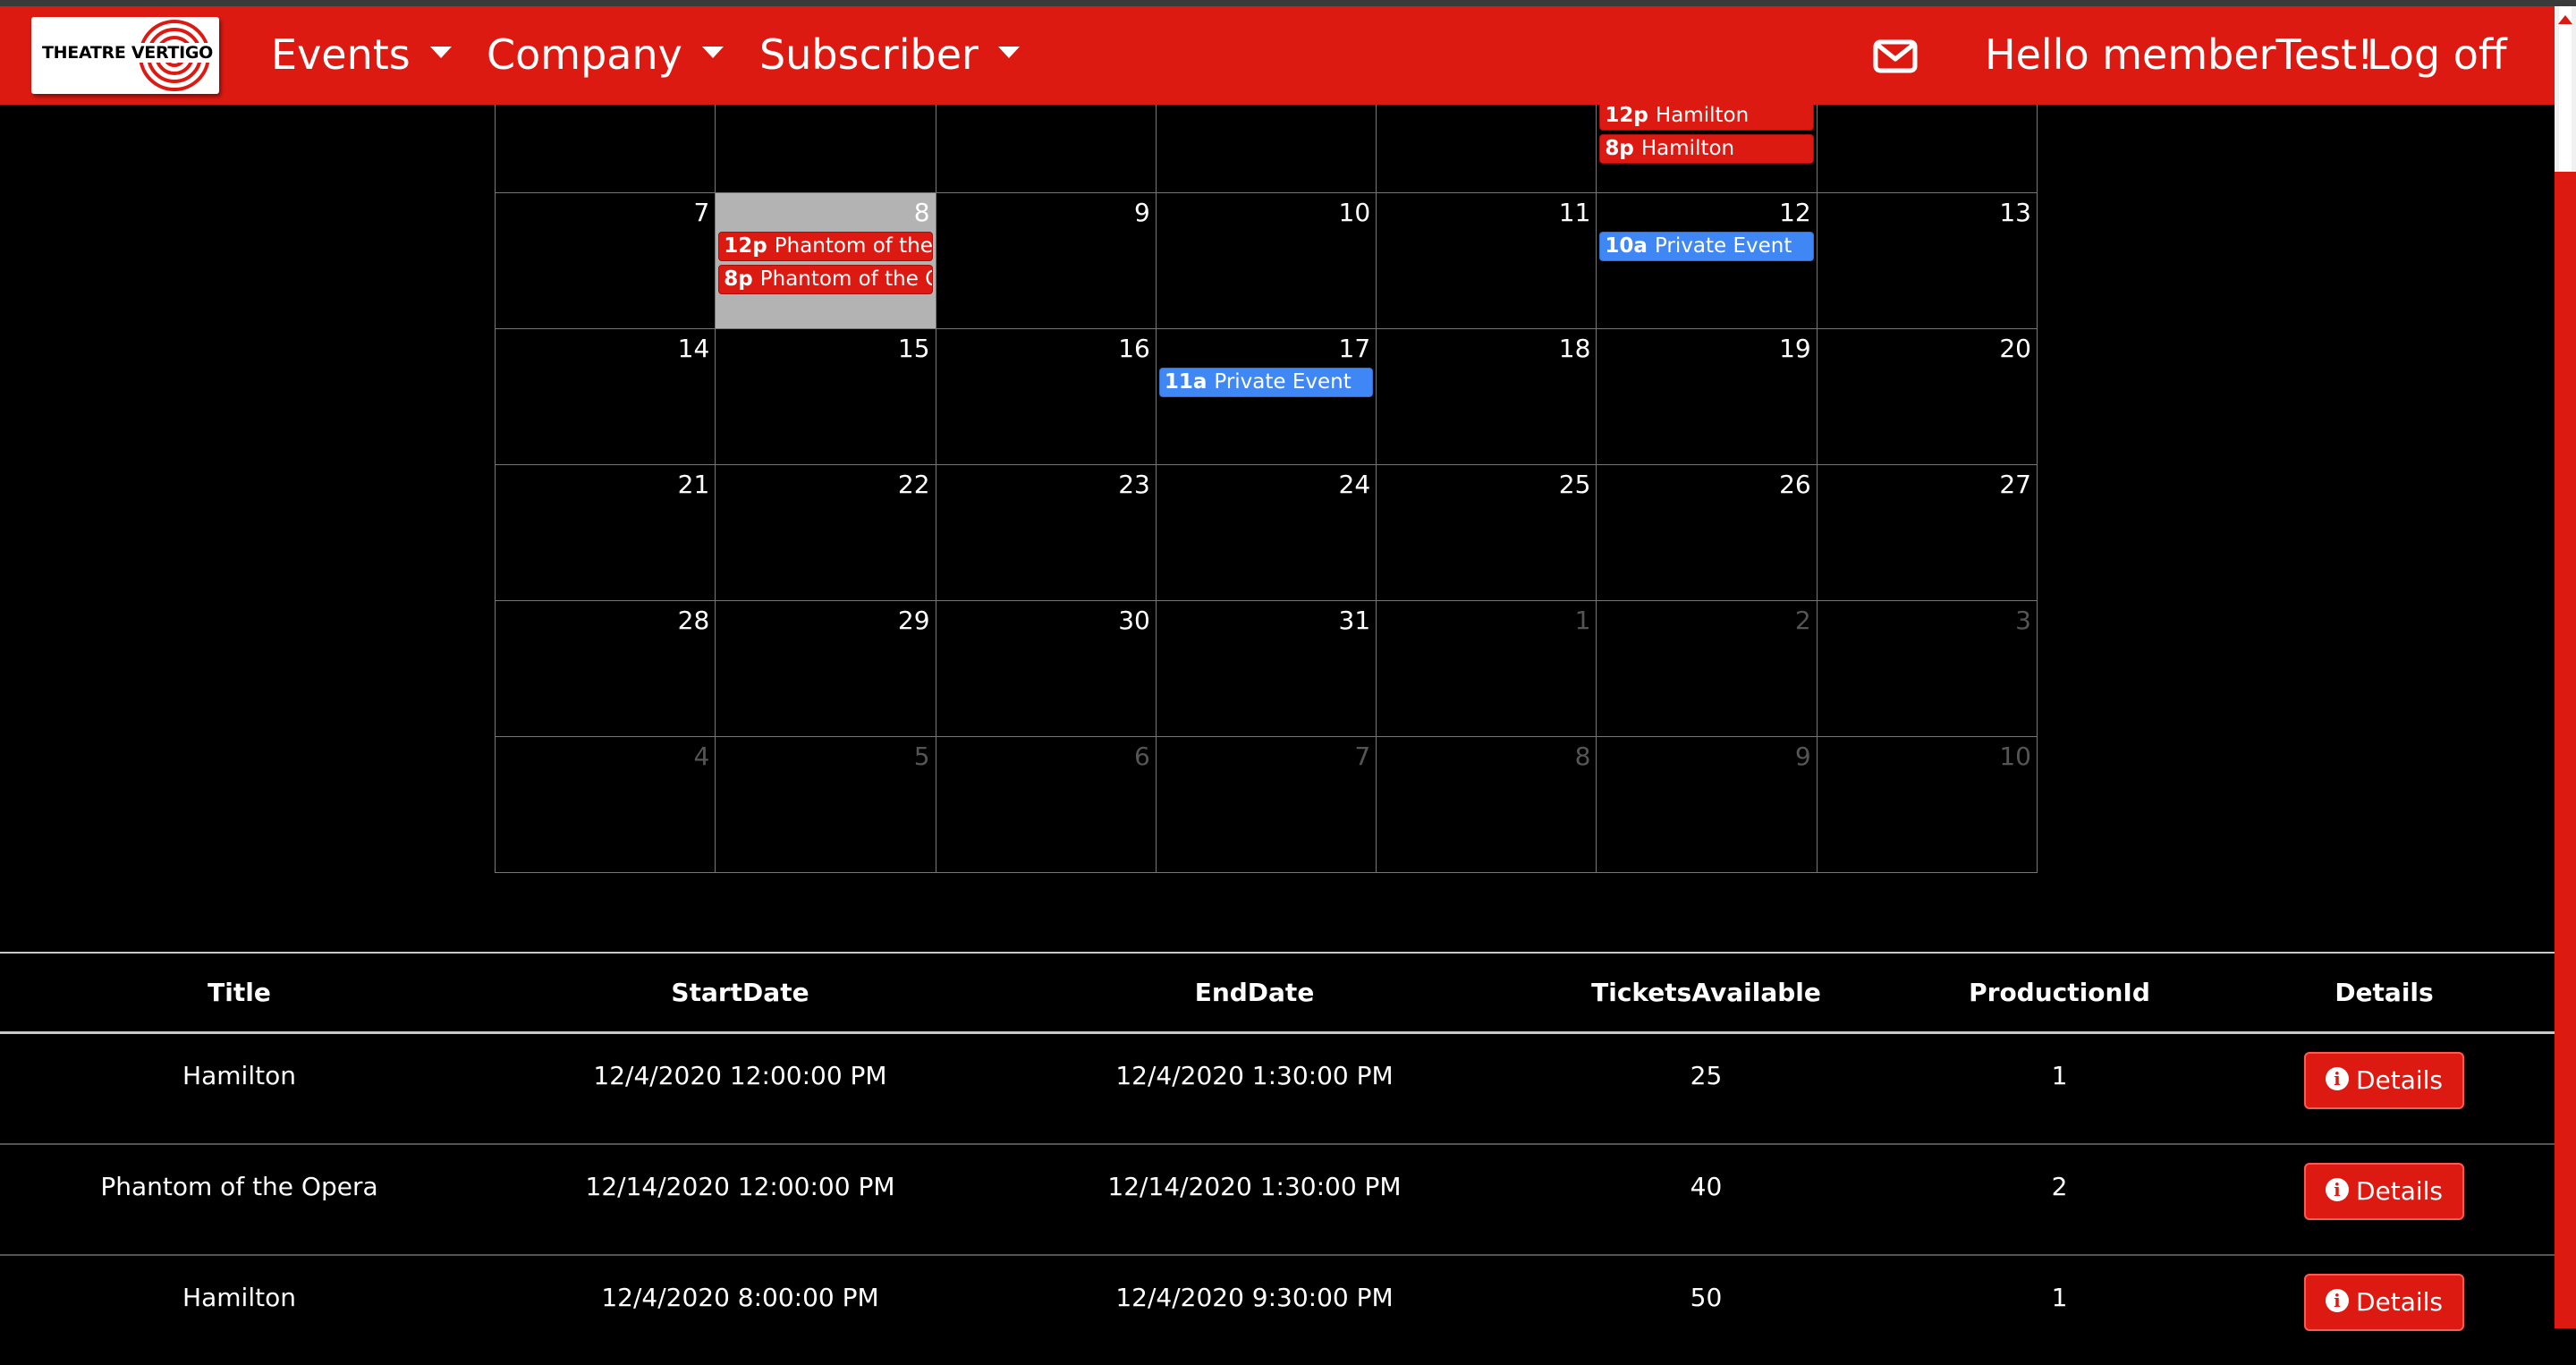 This screenshot has width=2576, height=1365. I want to click on day-number: 3, so click(2023, 620).